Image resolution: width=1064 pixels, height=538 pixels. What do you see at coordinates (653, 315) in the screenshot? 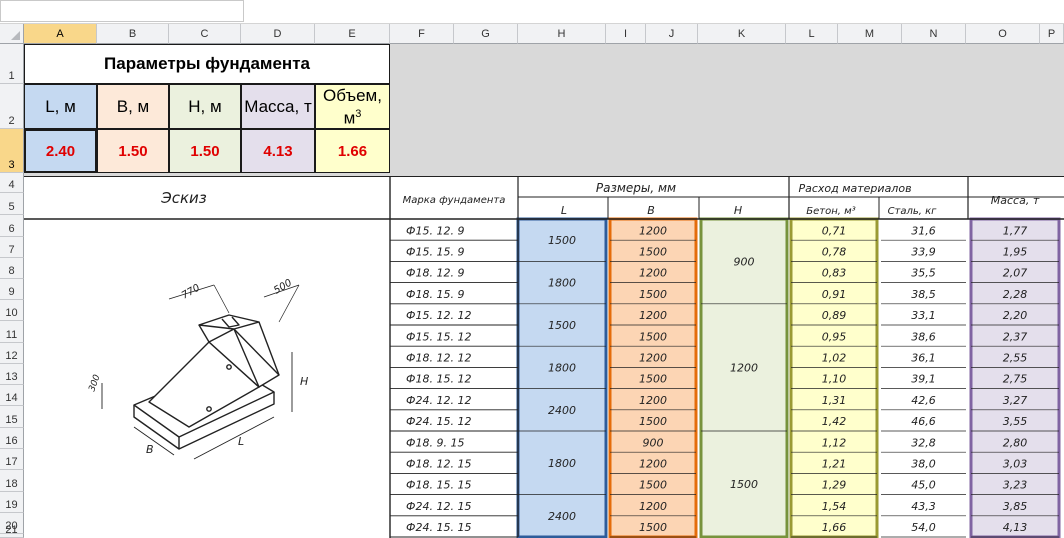
I see `row-b-4: 1200` at bounding box center [653, 315].